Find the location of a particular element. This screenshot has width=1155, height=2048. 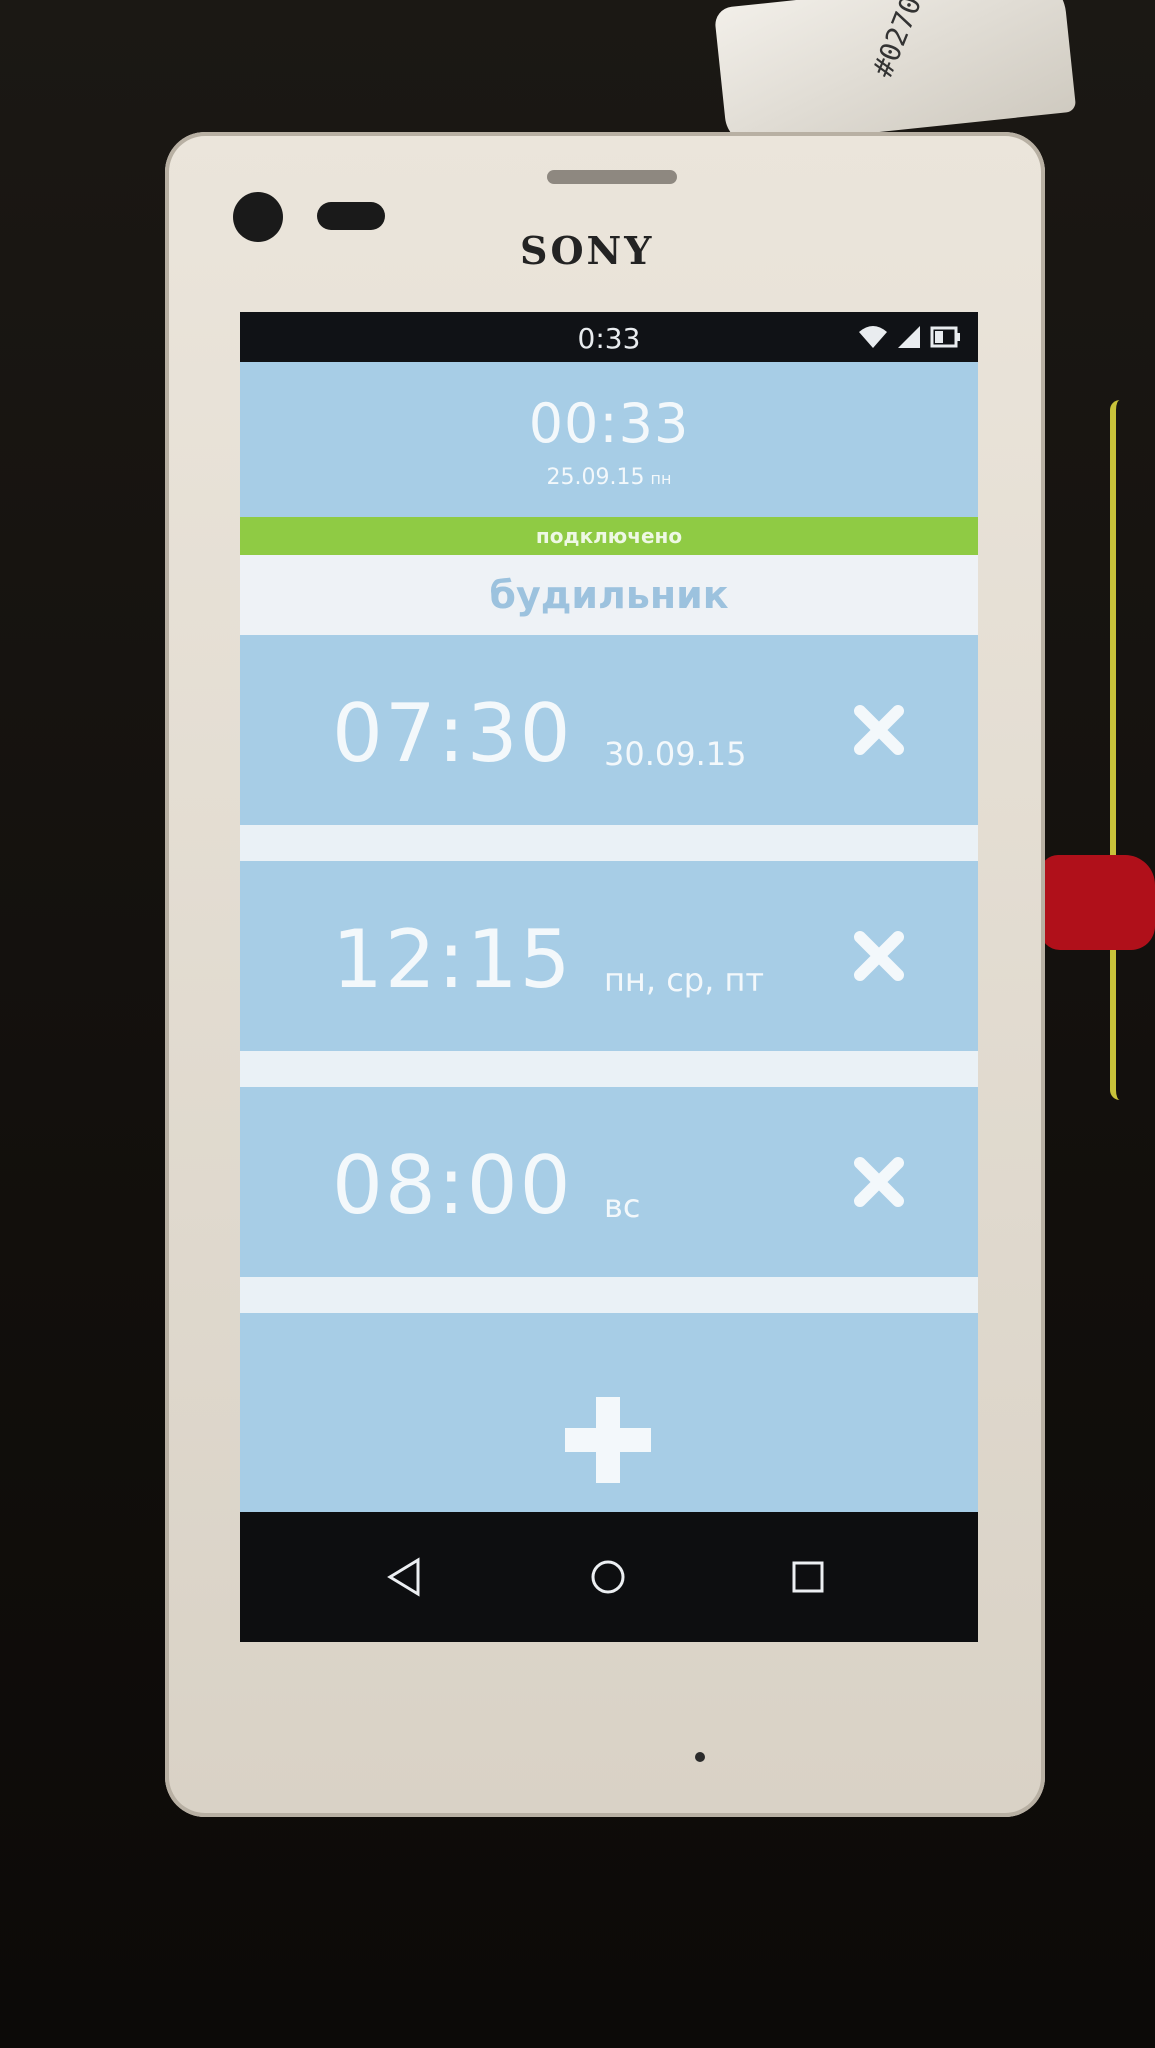

wifi-icon is located at coordinates (873, 337).